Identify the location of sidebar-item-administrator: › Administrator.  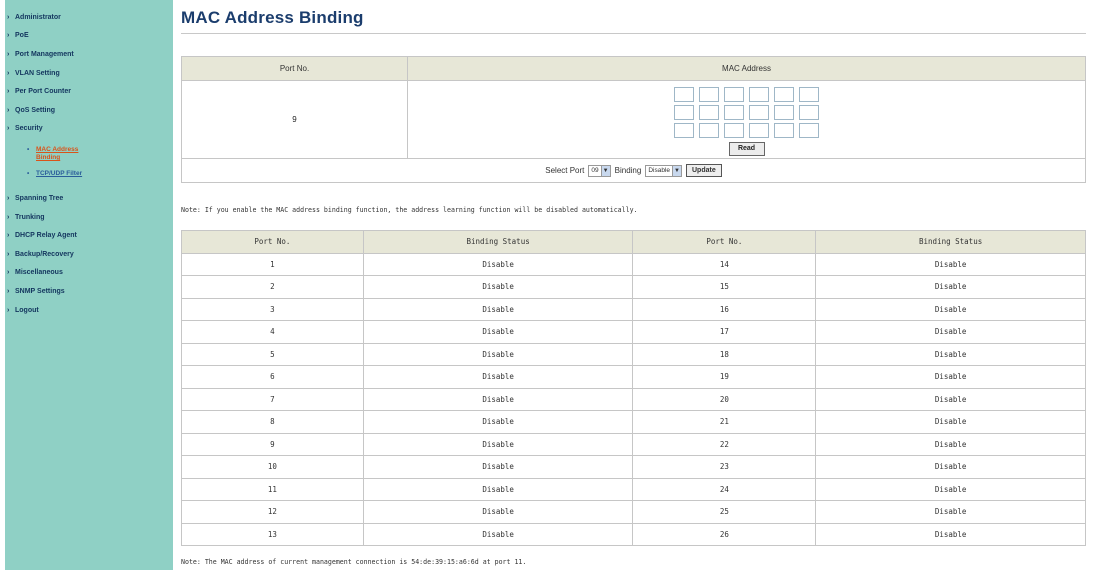
(89, 17).